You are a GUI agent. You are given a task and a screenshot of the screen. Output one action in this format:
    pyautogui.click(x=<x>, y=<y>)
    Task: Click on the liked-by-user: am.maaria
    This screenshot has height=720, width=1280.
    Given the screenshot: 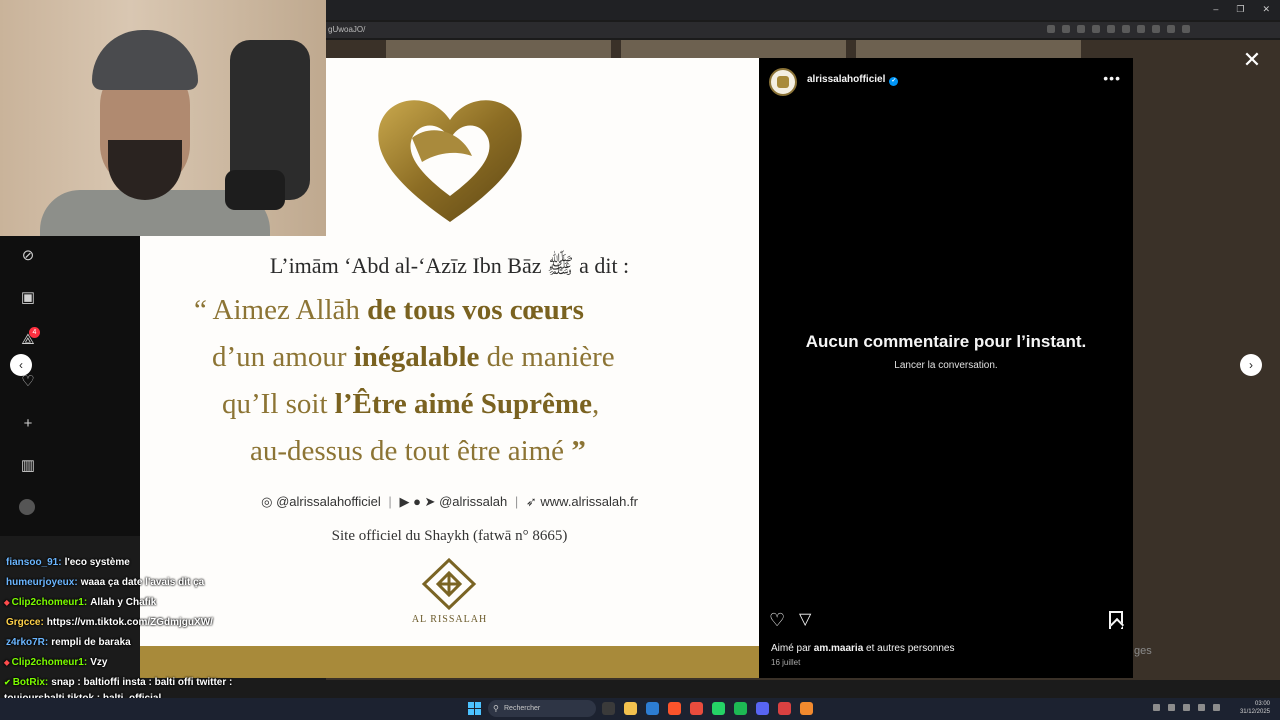 What is the action you would take?
    pyautogui.click(x=838, y=648)
    